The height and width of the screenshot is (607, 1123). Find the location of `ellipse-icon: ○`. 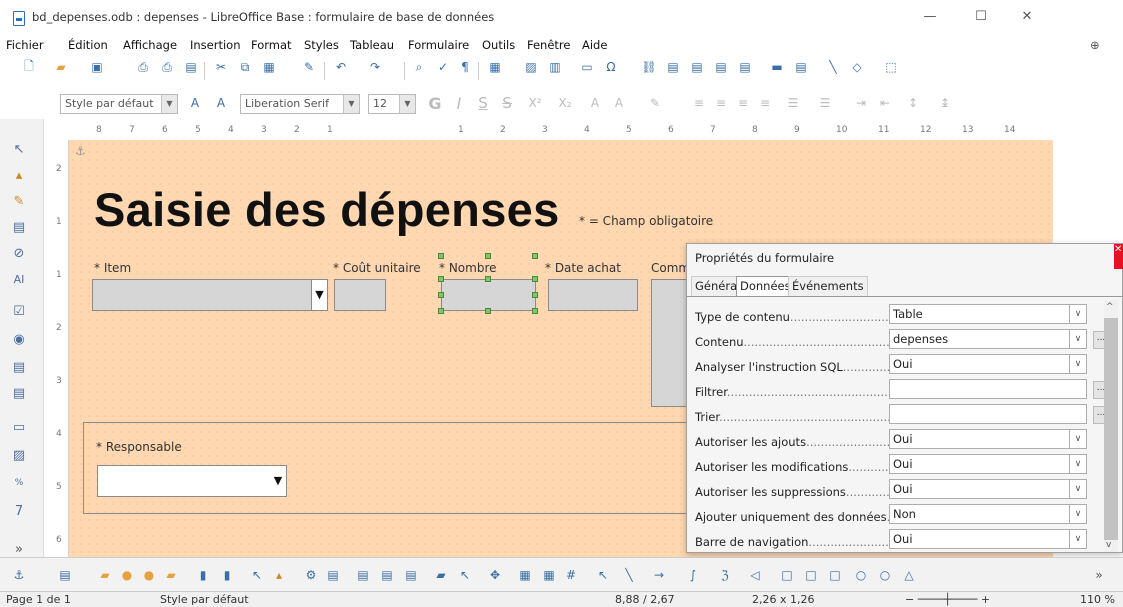

ellipse-icon: ○ is located at coordinates (861, 575).